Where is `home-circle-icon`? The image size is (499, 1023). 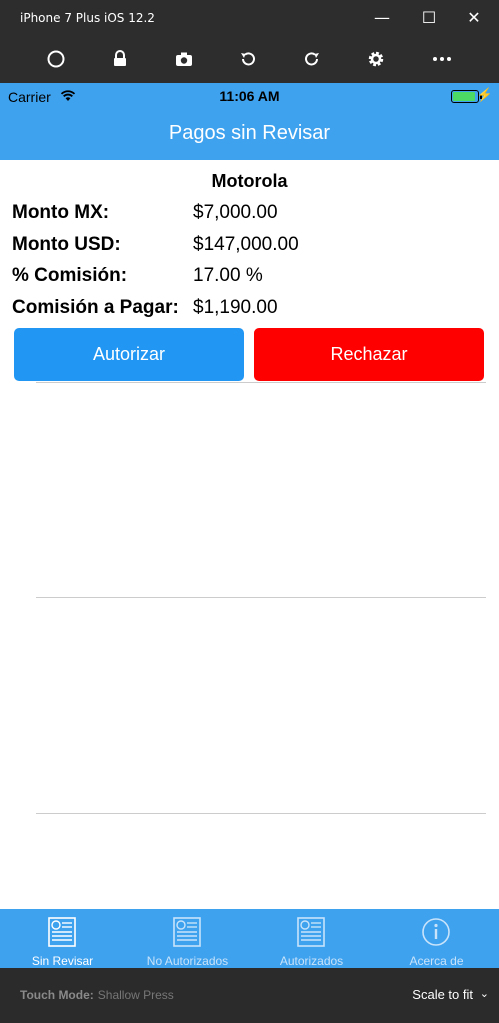 home-circle-icon is located at coordinates (56, 59).